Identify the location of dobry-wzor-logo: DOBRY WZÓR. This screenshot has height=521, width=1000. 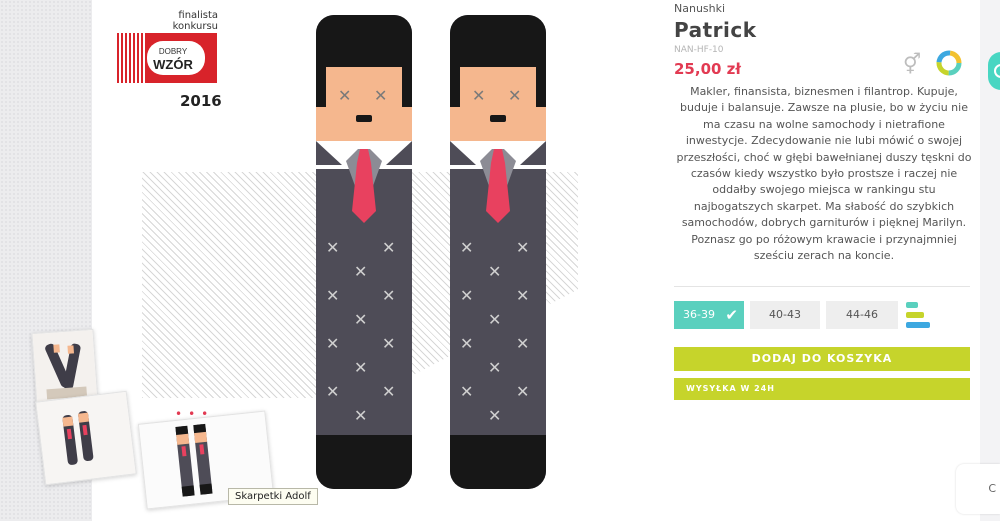
(167, 58).